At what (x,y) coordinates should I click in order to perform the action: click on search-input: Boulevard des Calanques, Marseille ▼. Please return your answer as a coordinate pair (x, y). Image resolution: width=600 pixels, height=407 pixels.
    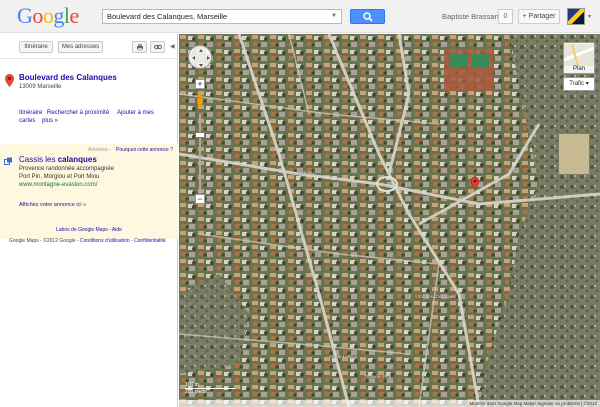
    Looking at the image, I should click on (222, 16).